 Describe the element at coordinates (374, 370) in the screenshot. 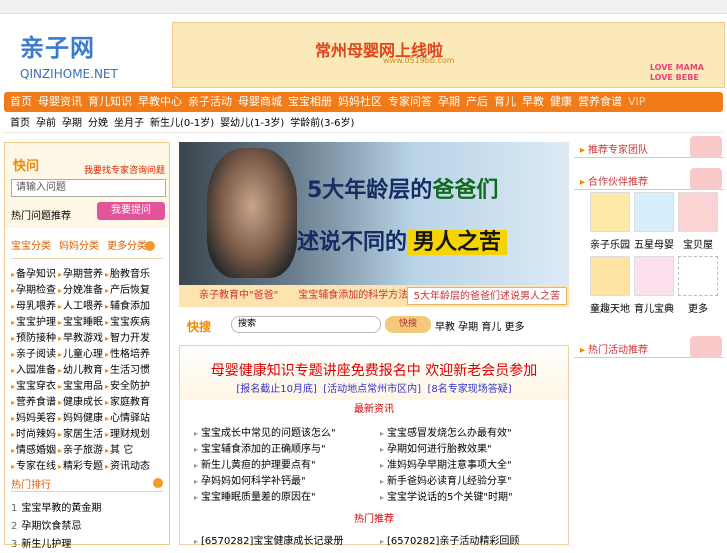

I see `news-title: 母婴健康知识专题讲座免费报名中 欢迎新老会员参加` at that location.